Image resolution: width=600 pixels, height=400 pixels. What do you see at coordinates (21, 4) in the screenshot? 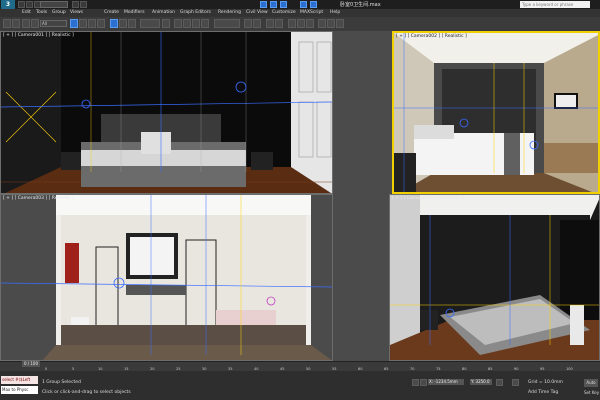
I see `new-file-icon` at bounding box center [21, 4].